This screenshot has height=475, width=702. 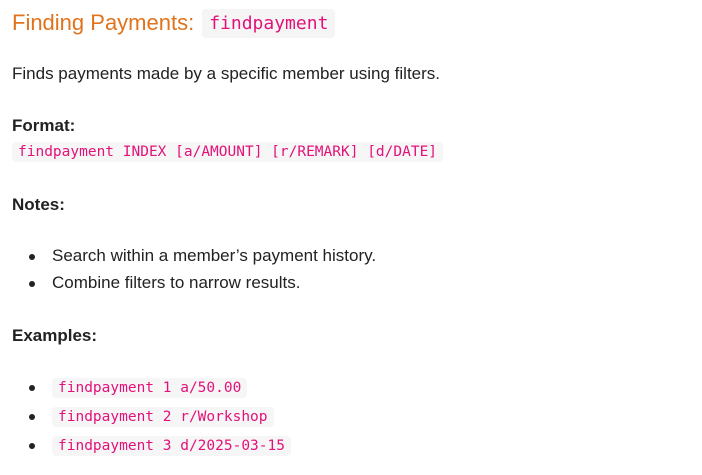 I want to click on example-code: findpayment 1 a/50.00, so click(x=150, y=388).